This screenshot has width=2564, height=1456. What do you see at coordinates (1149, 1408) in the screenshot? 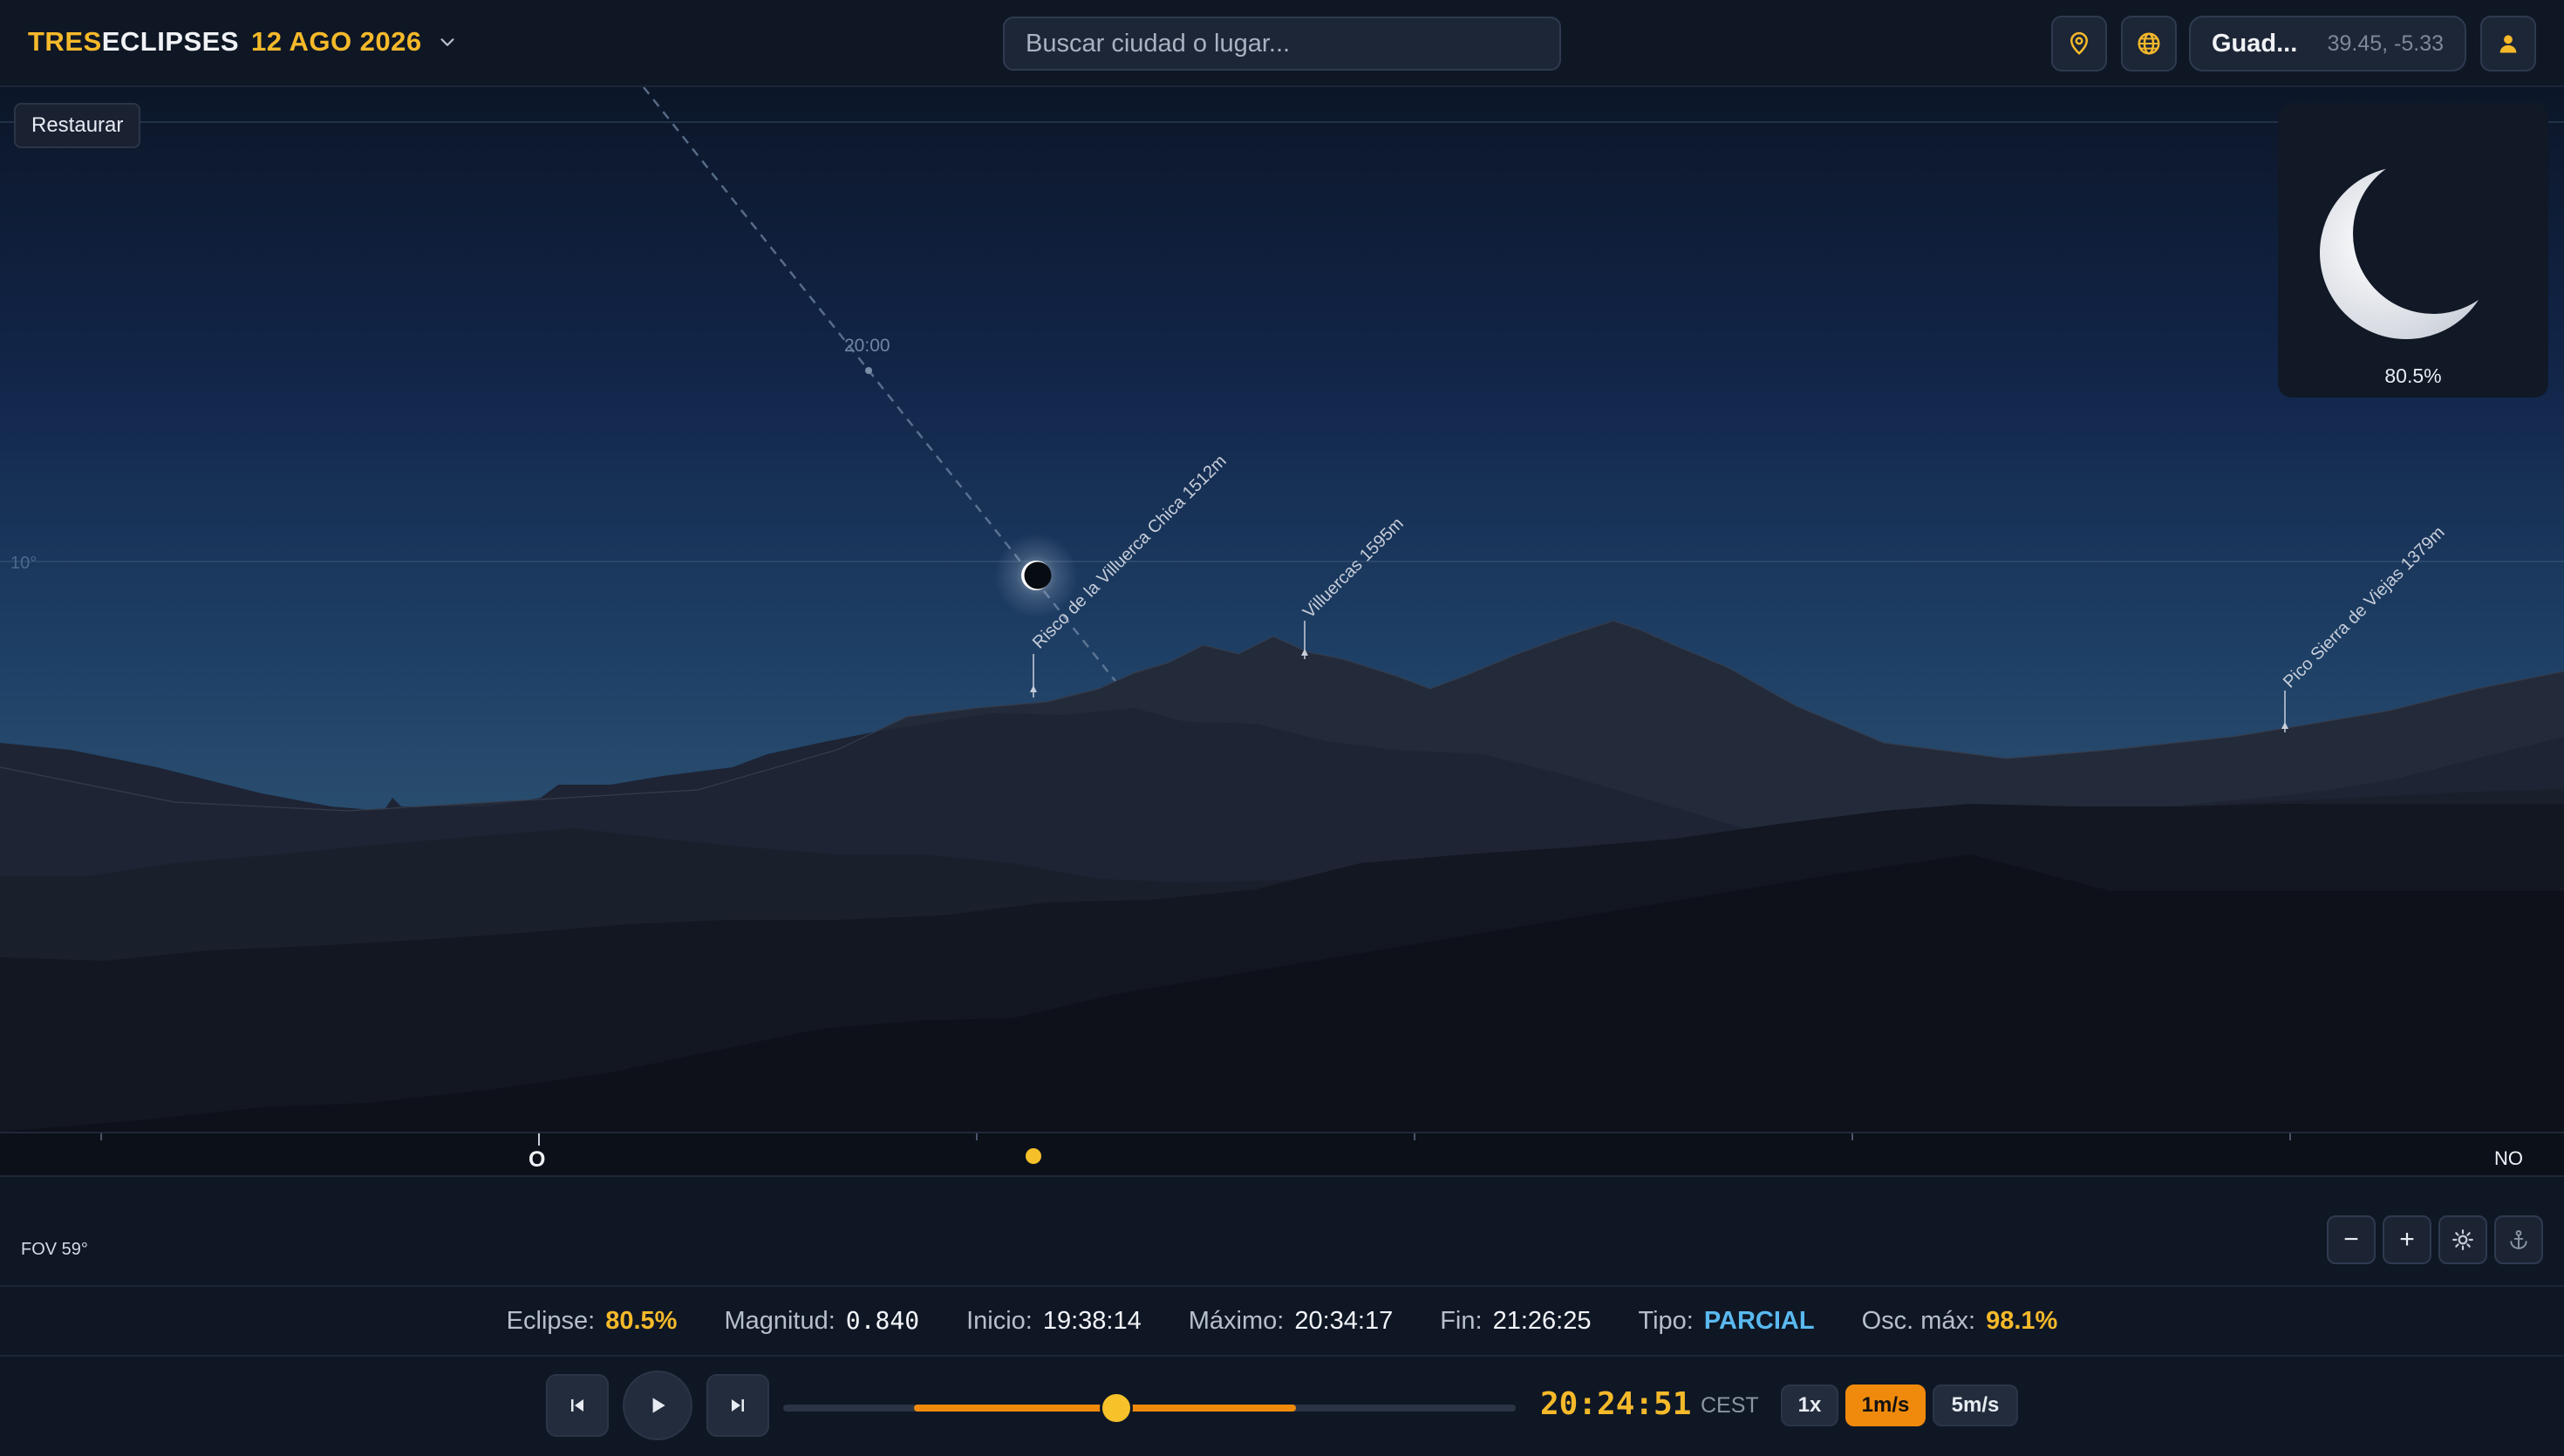
I see `timeline-slider` at bounding box center [1149, 1408].